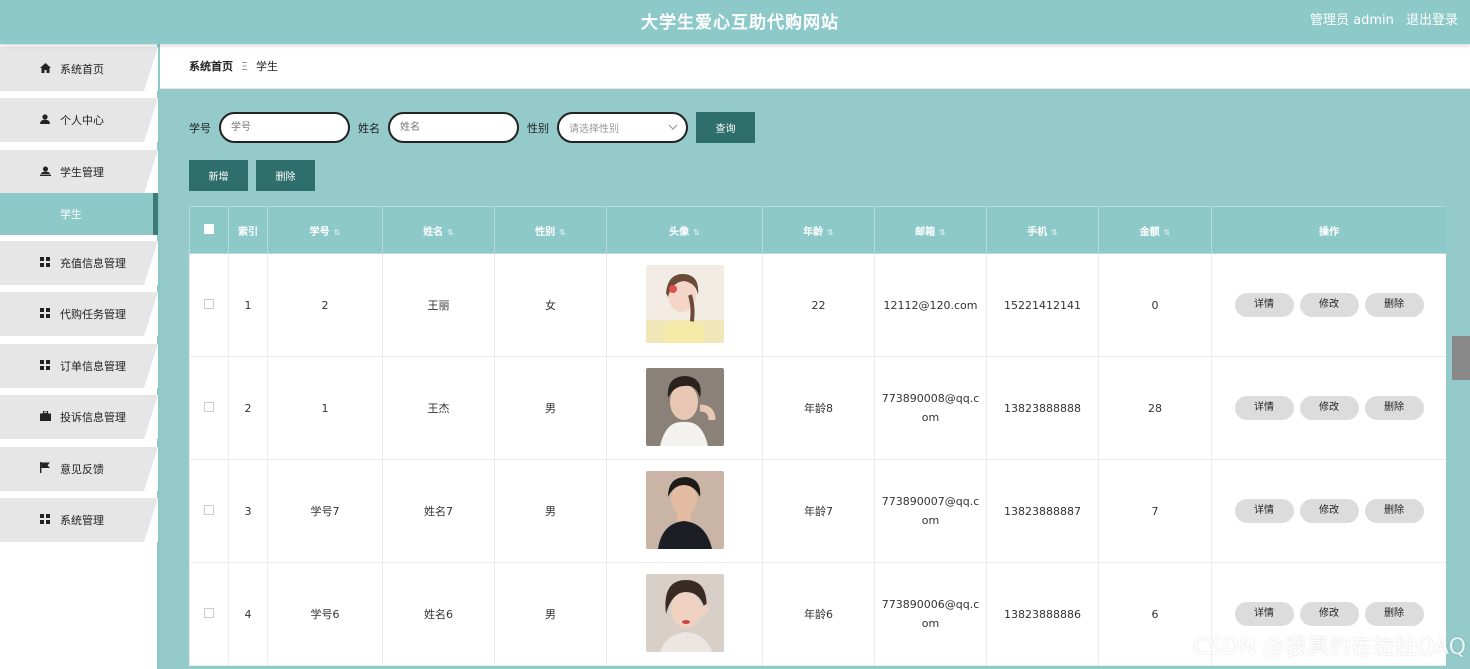 This screenshot has height=669, width=1470. I want to click on logout-link: 退出登录, so click(1432, 20).